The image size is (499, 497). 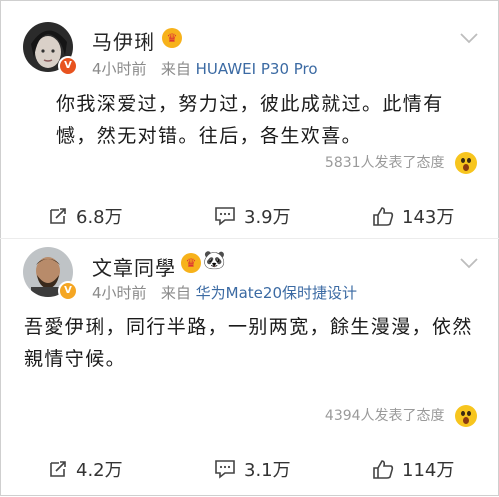 What do you see at coordinates (428, 470) in the screenshot?
I see `like-count: 114万` at bounding box center [428, 470].